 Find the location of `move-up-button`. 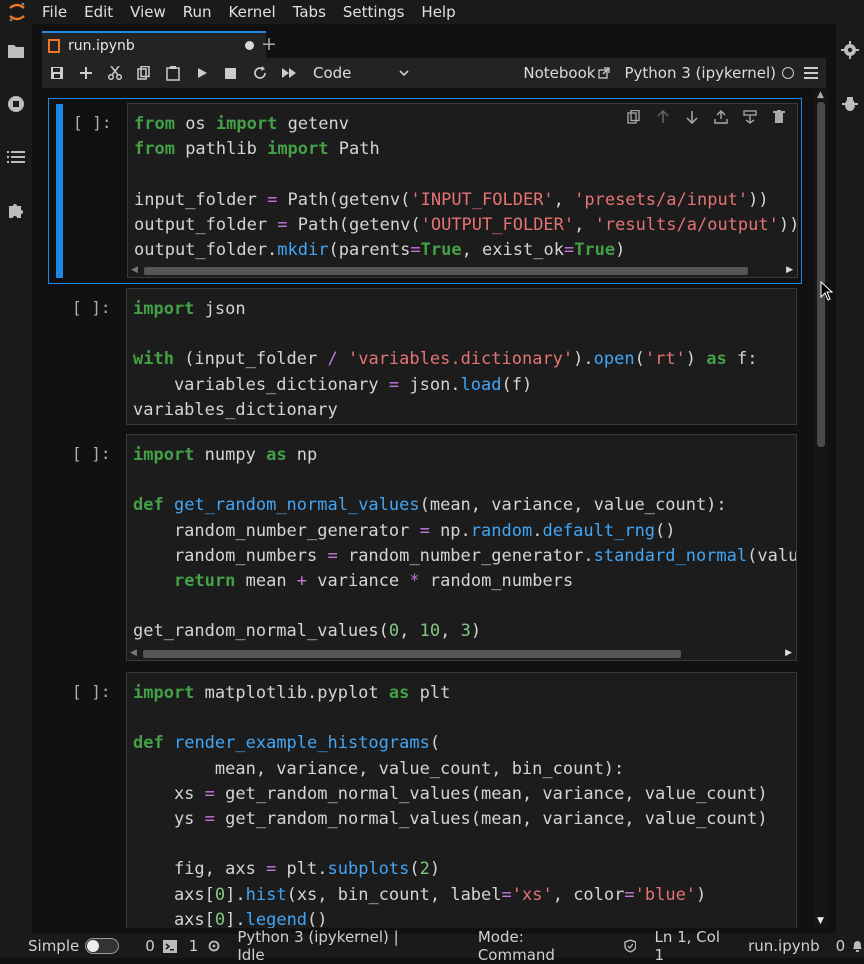

move-up-button is located at coordinates (662, 117).